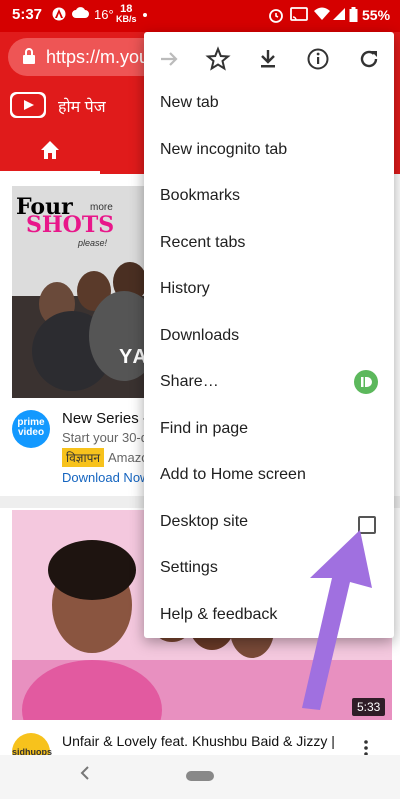 This screenshot has width=400, height=799. What do you see at coordinates (204, 522) in the screenshot?
I see `menu-item-desktop-site: Desktop site` at bounding box center [204, 522].